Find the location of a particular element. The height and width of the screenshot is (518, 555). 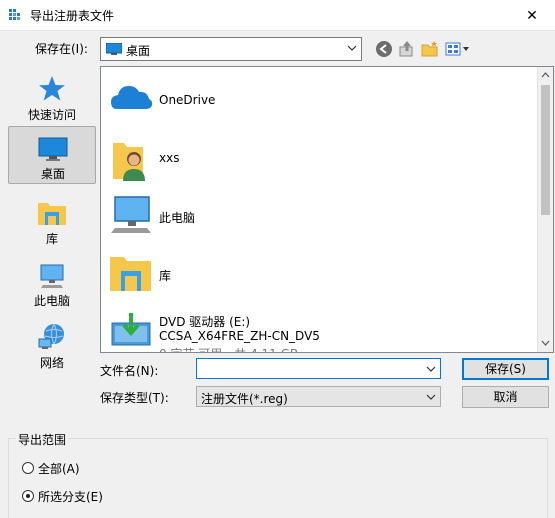

place-label: 桌面 is located at coordinates (52, 174).